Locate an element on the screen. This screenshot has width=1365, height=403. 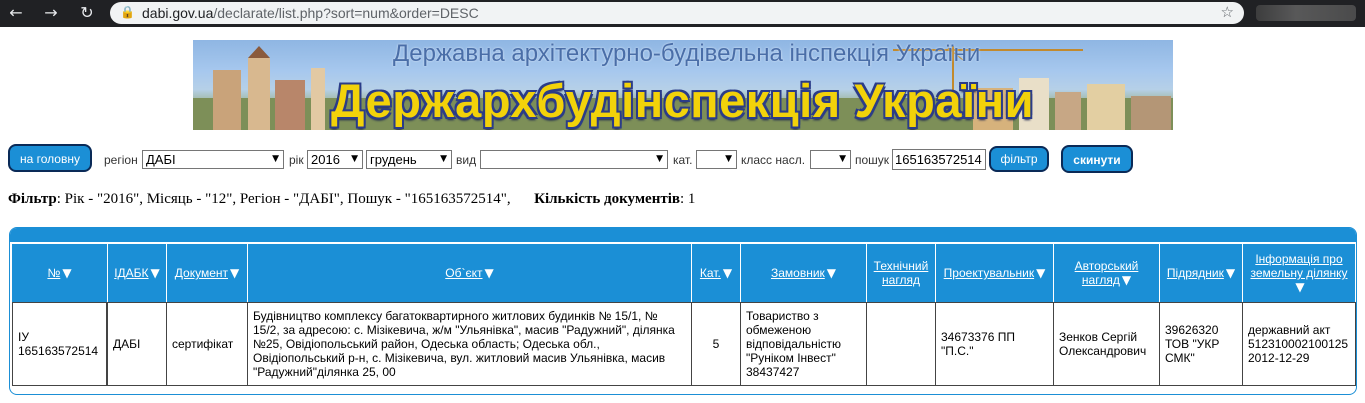
type-select: ▼ is located at coordinates (574, 159).